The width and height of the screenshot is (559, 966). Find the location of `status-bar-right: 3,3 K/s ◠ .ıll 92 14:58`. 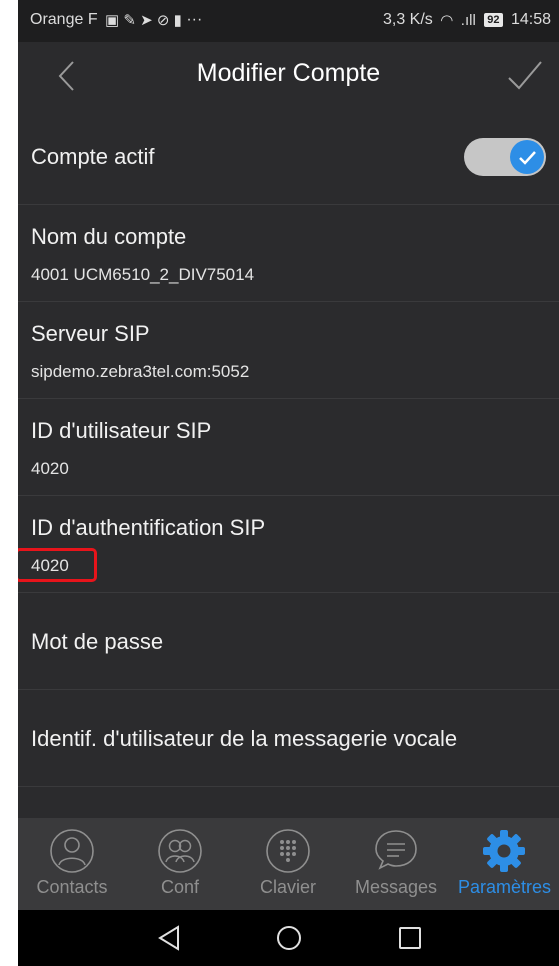

status-bar-right: 3,3 K/s ◠ .ıll 92 14:58 is located at coordinates (467, 20).